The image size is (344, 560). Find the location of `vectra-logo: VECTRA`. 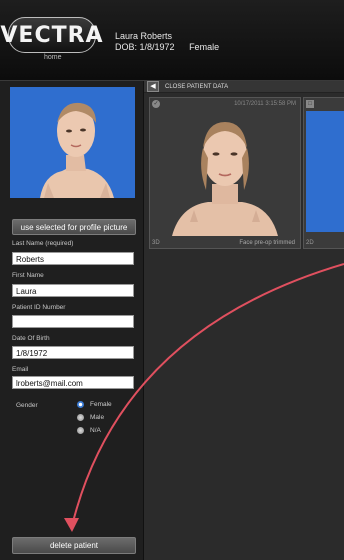

vectra-logo: VECTRA is located at coordinates (51, 35).